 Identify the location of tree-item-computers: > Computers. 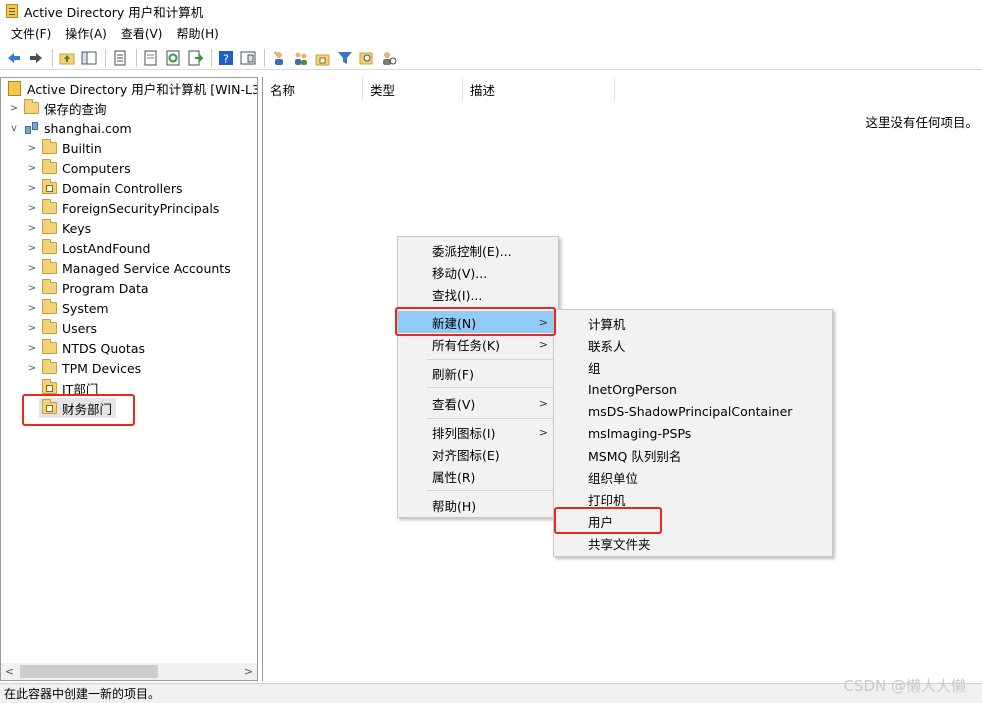
(78, 168).